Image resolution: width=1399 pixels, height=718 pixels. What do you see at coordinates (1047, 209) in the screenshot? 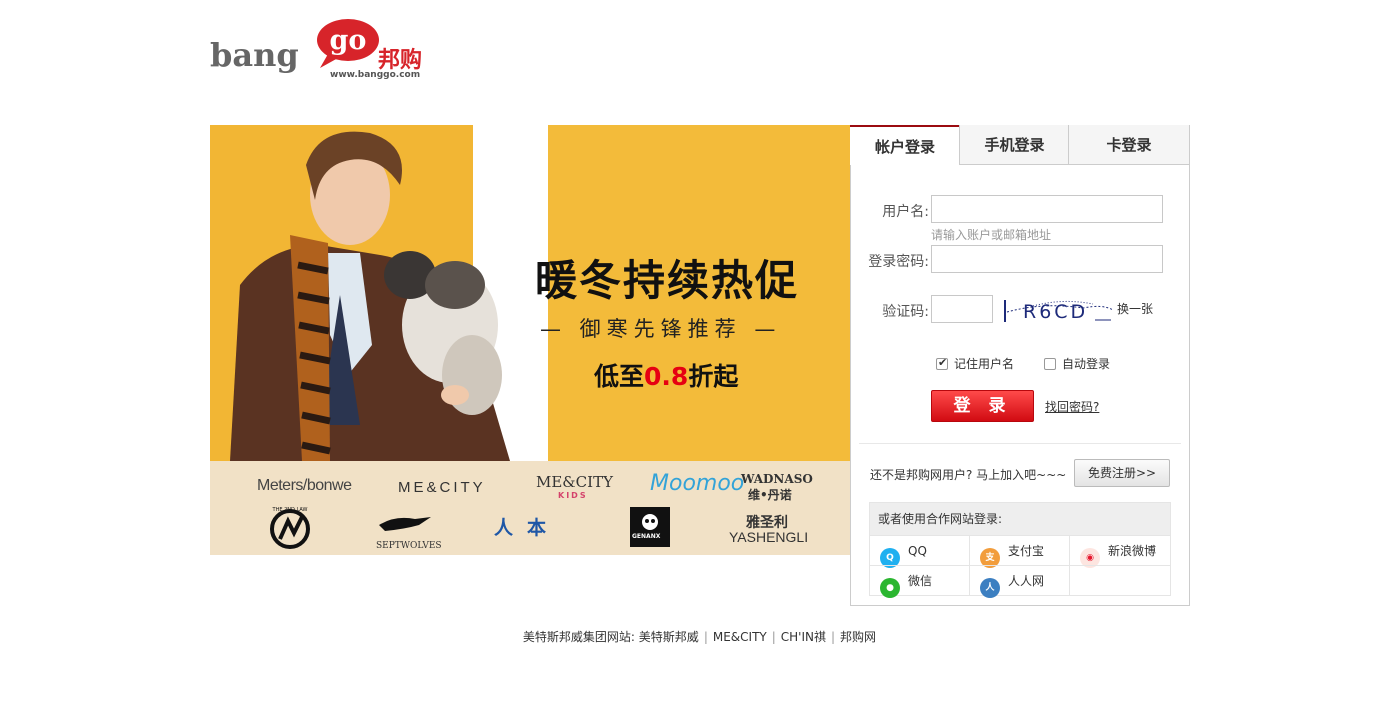
I see `username-input` at bounding box center [1047, 209].